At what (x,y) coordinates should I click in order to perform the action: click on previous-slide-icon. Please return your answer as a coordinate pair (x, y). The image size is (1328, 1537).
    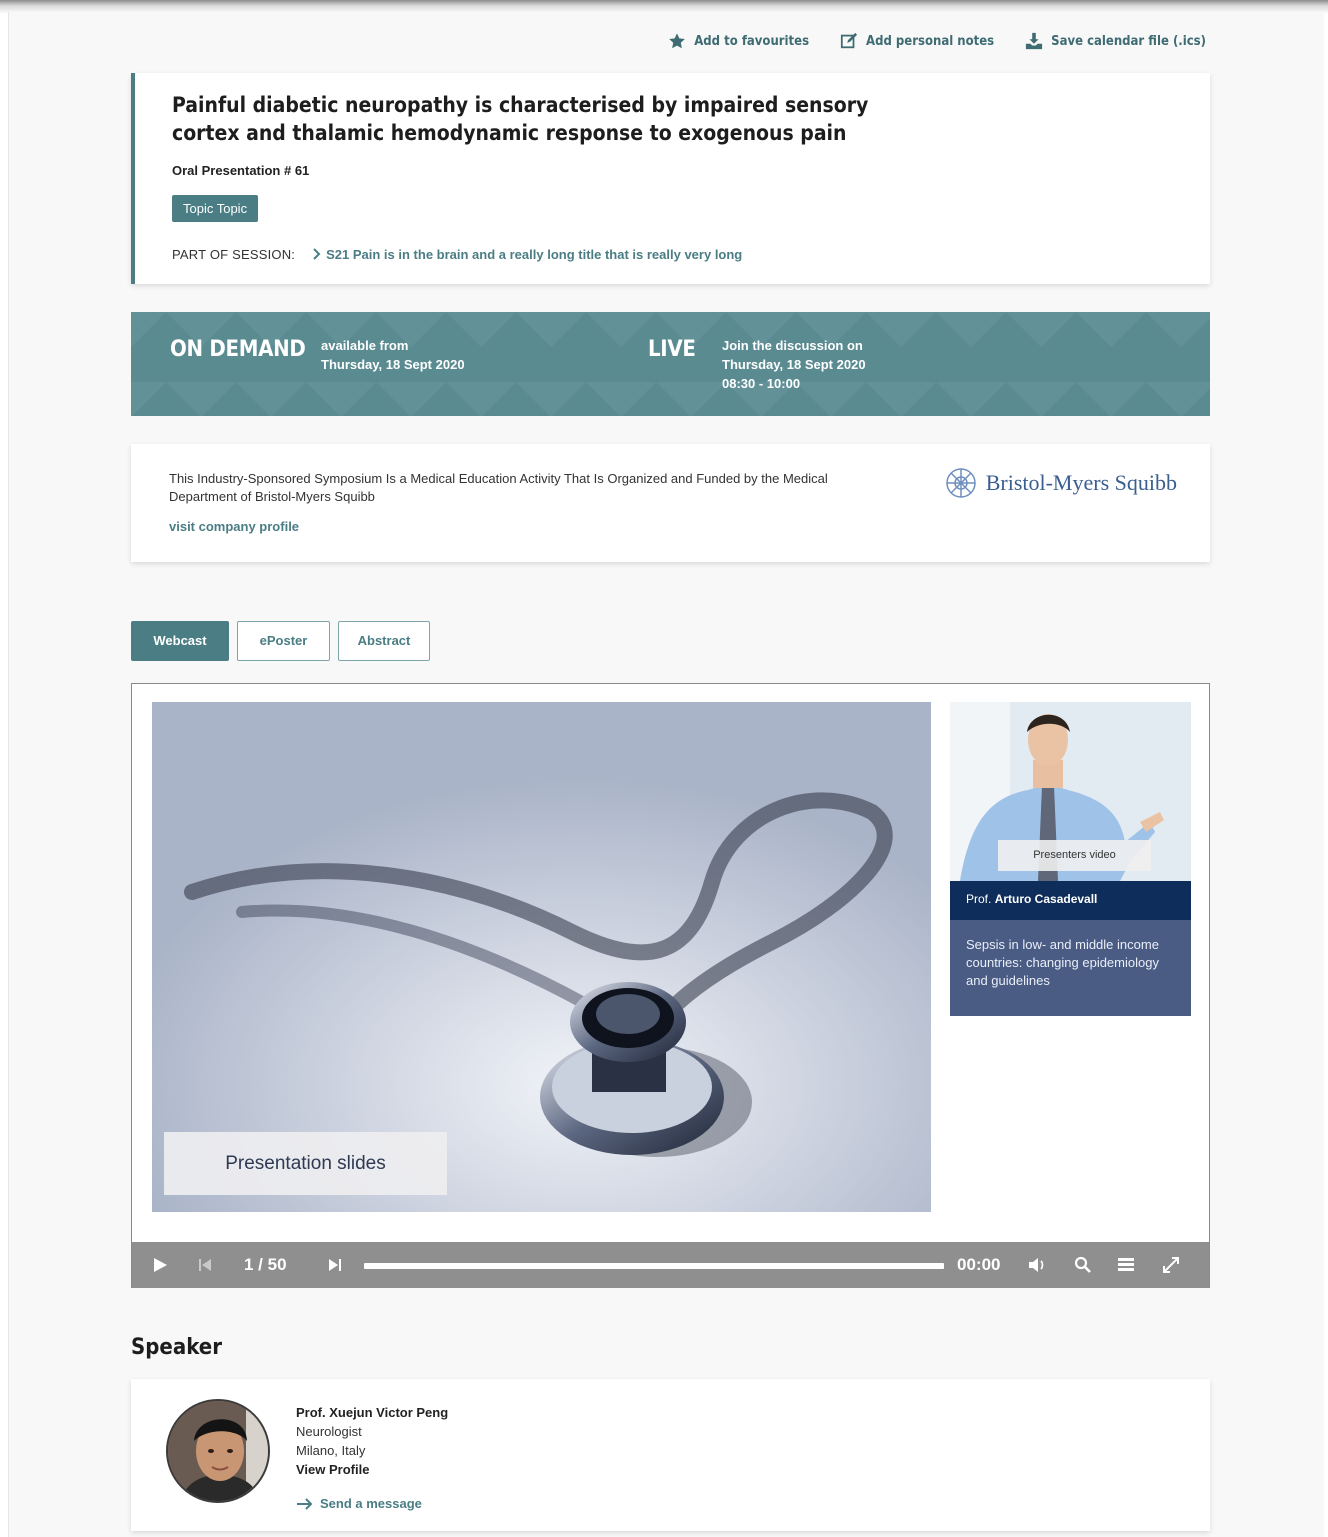
    Looking at the image, I should click on (205, 1265).